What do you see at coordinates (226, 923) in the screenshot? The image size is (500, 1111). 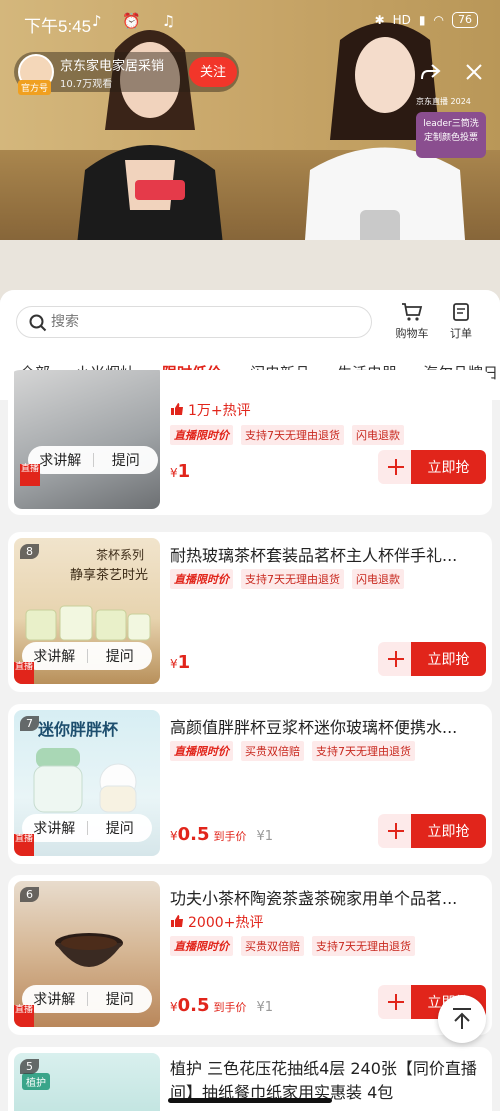 I see `hot-reviews-text: 2000+热评` at bounding box center [226, 923].